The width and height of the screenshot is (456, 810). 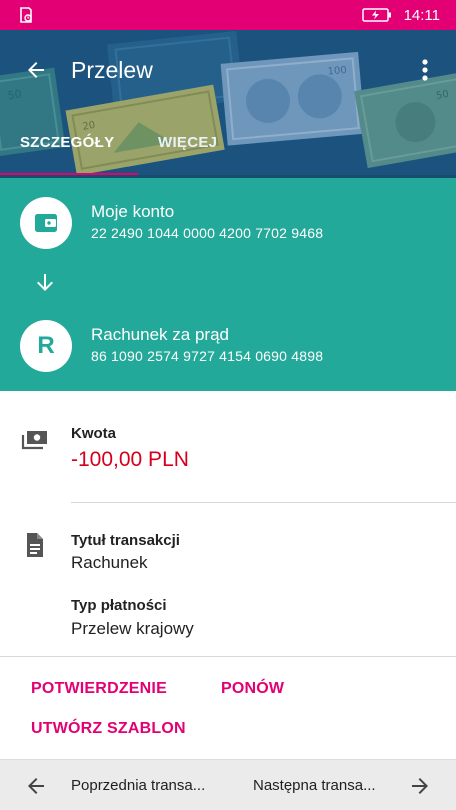 I want to click on payment-type-value: Przelew krajowy, so click(x=132, y=628).